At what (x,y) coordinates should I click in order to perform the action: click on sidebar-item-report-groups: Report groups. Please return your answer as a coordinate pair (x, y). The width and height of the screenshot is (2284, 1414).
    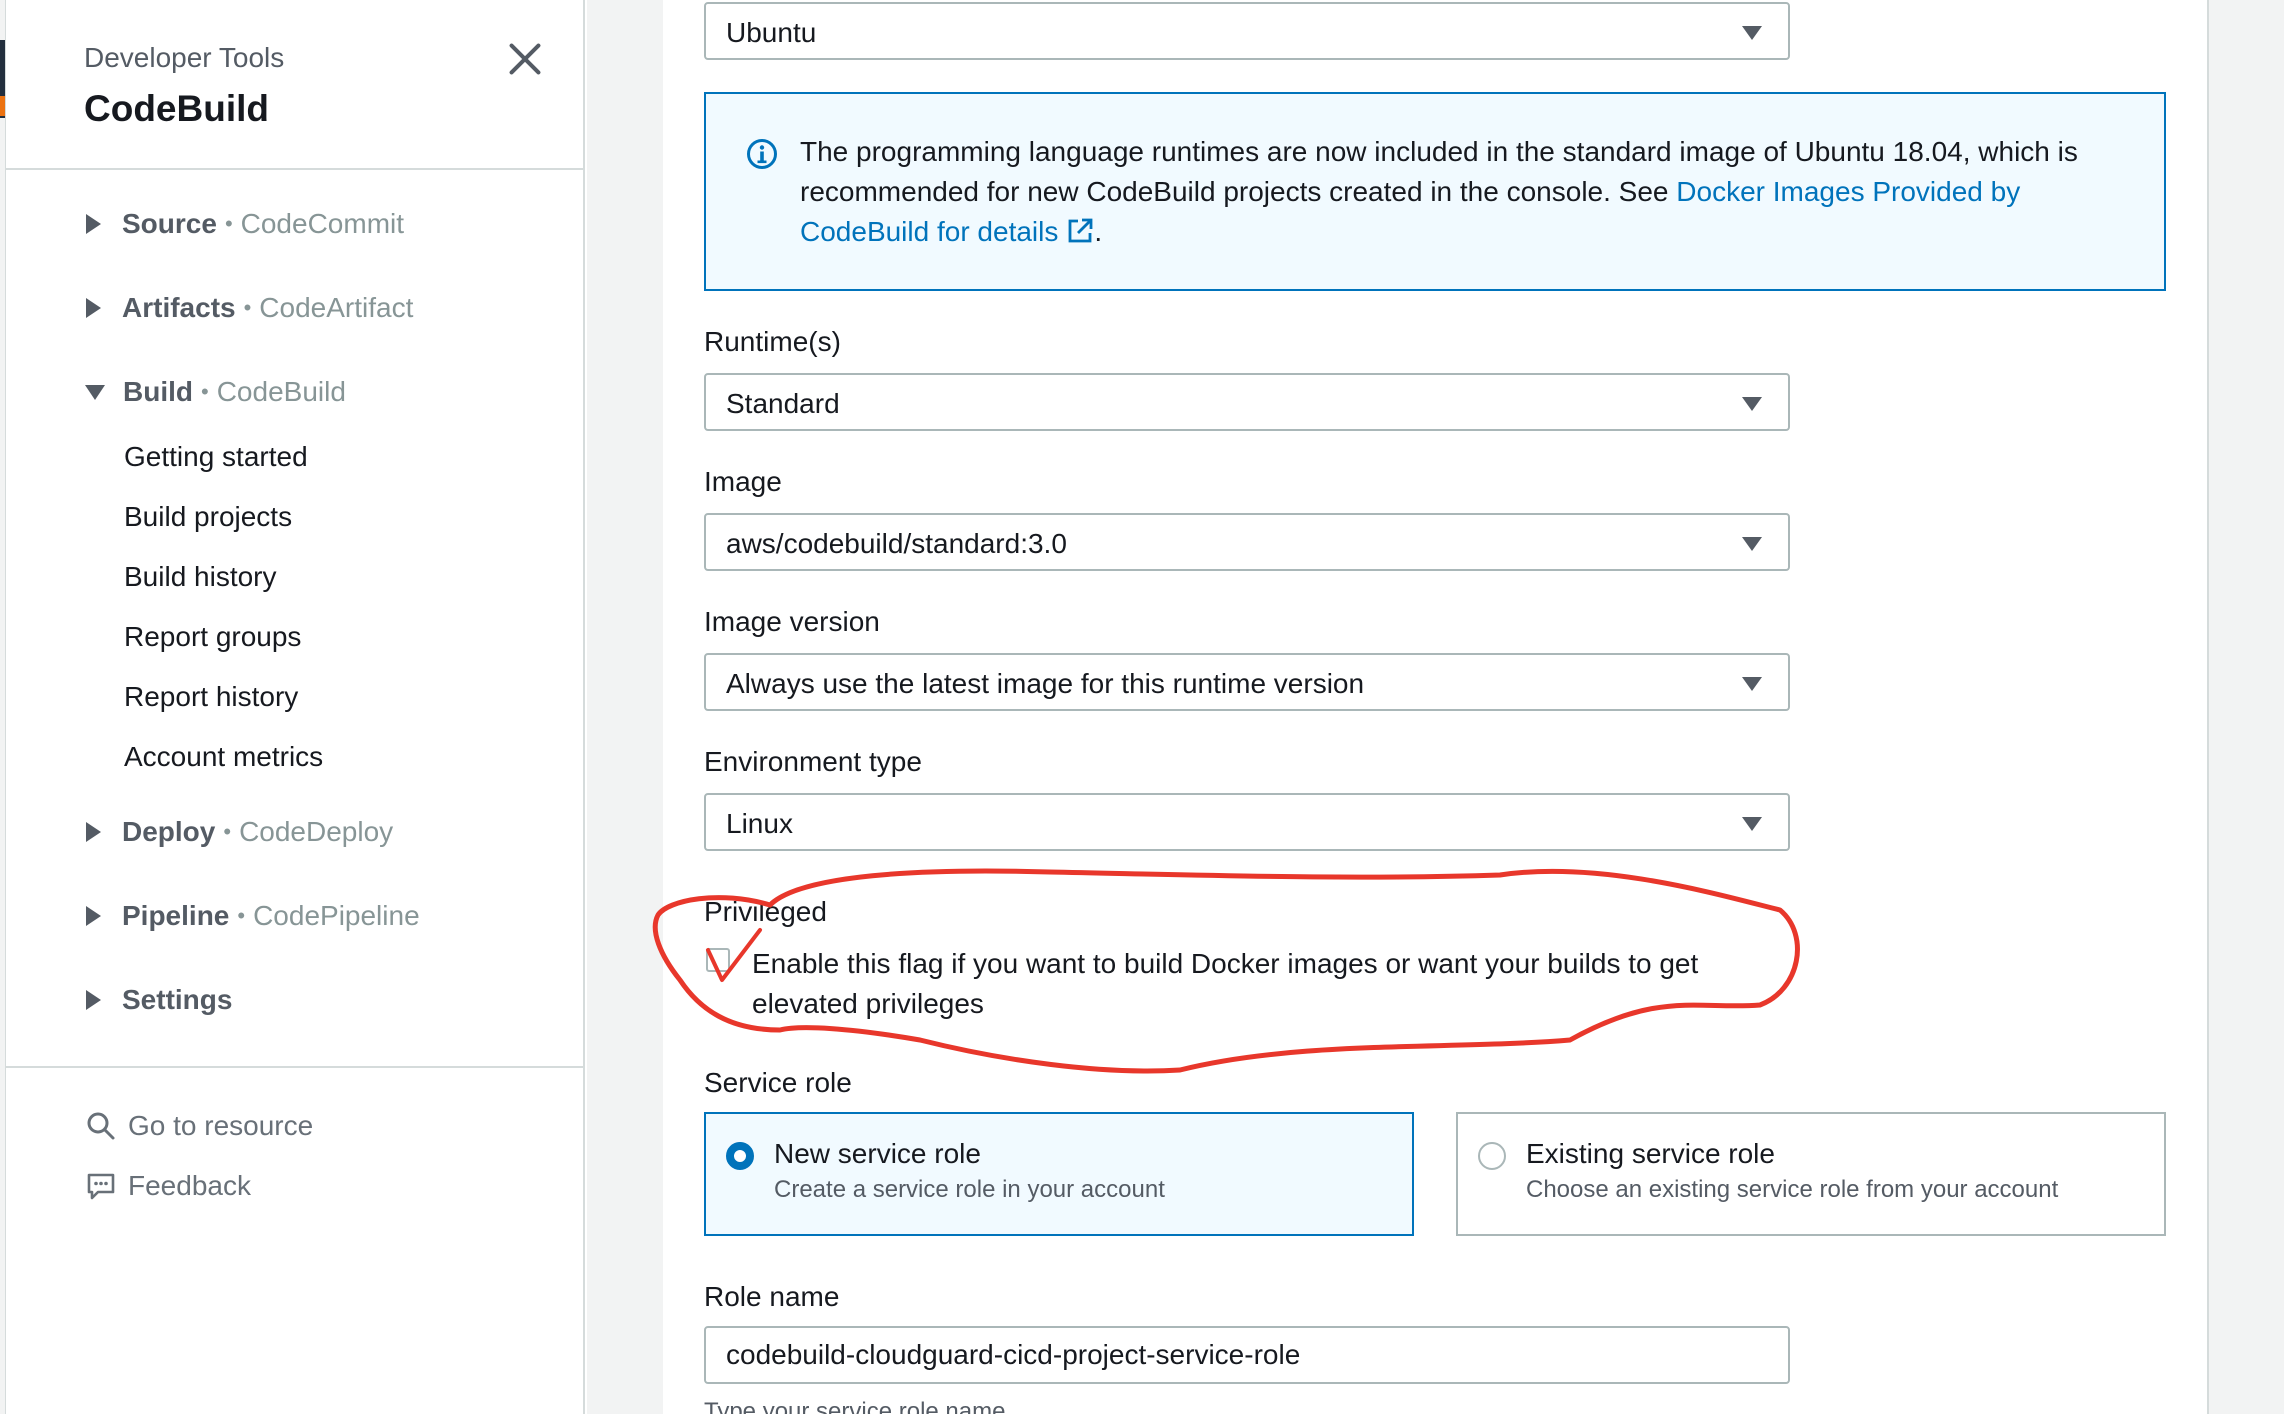
    Looking at the image, I should click on (212, 637).